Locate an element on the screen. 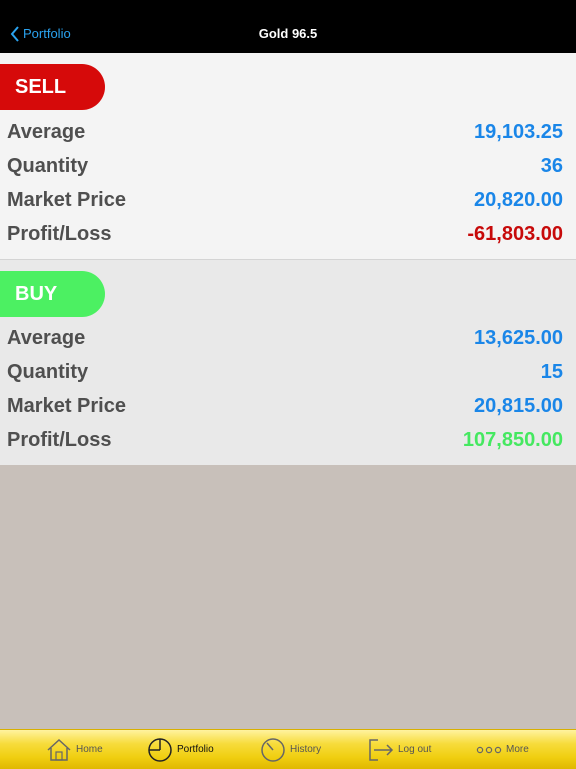 The width and height of the screenshot is (576, 769). chevron-left-icon is located at coordinates (14, 33).